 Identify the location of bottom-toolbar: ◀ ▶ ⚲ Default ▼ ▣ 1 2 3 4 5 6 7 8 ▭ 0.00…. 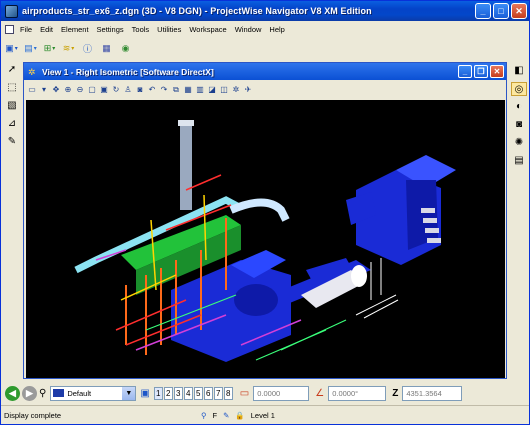
(265, 393).